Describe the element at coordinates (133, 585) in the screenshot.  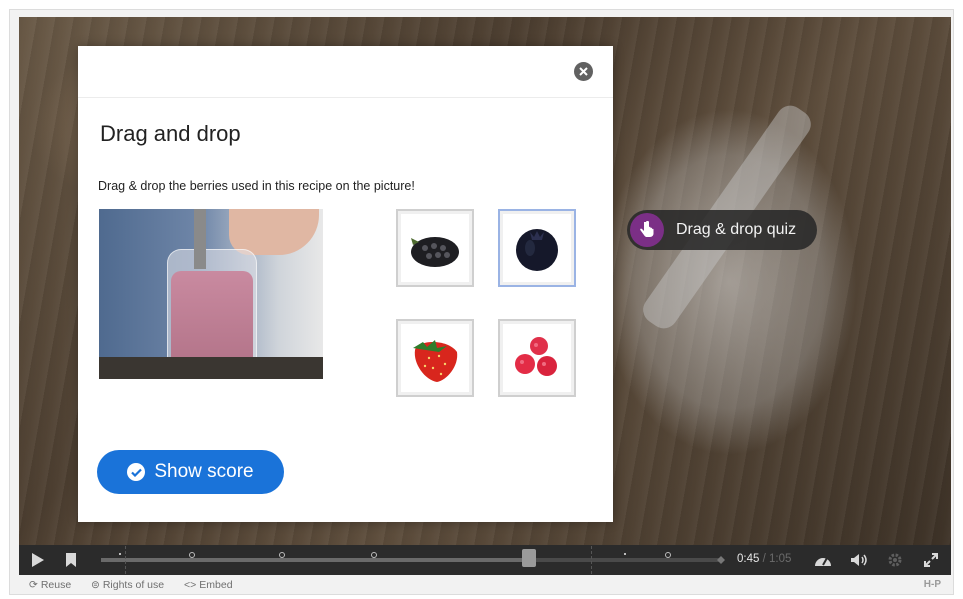
I see `rights-label: Rights of use` at that location.